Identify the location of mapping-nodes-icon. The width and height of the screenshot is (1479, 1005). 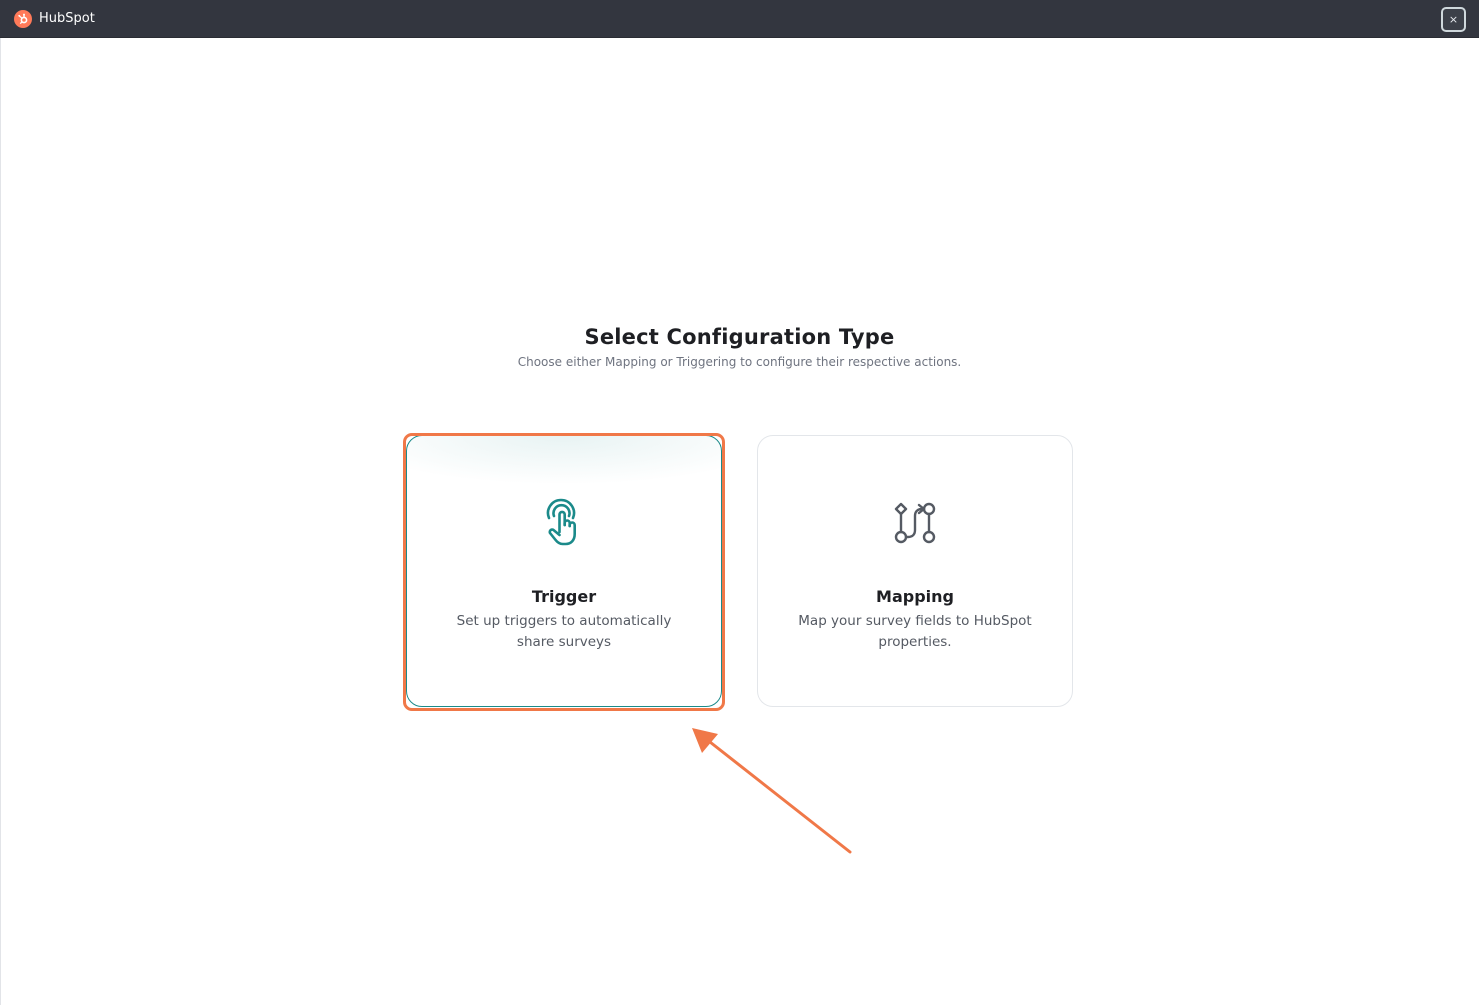
(915, 523).